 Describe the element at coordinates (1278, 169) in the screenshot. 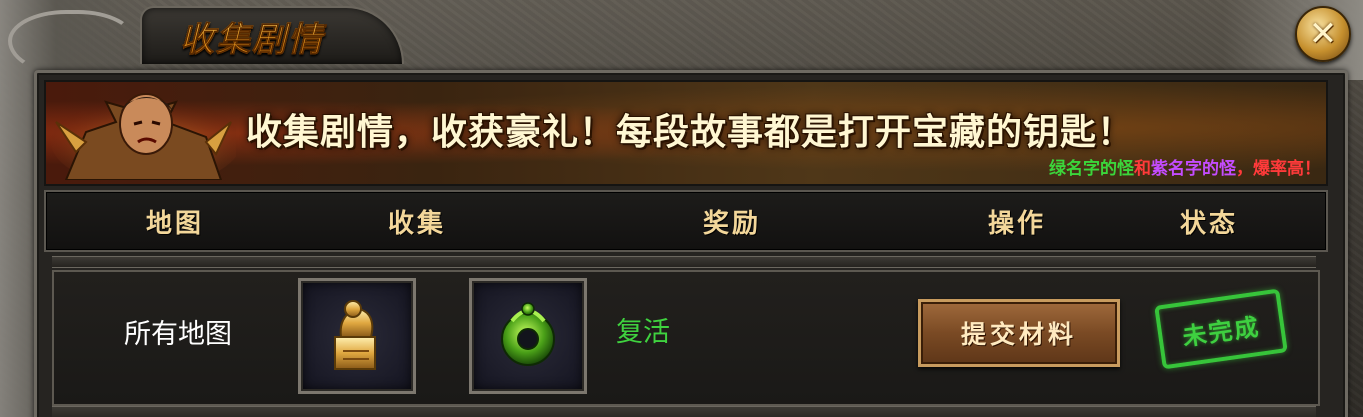

I see `banner-sub-drop-rate: ，爆率高！` at that location.